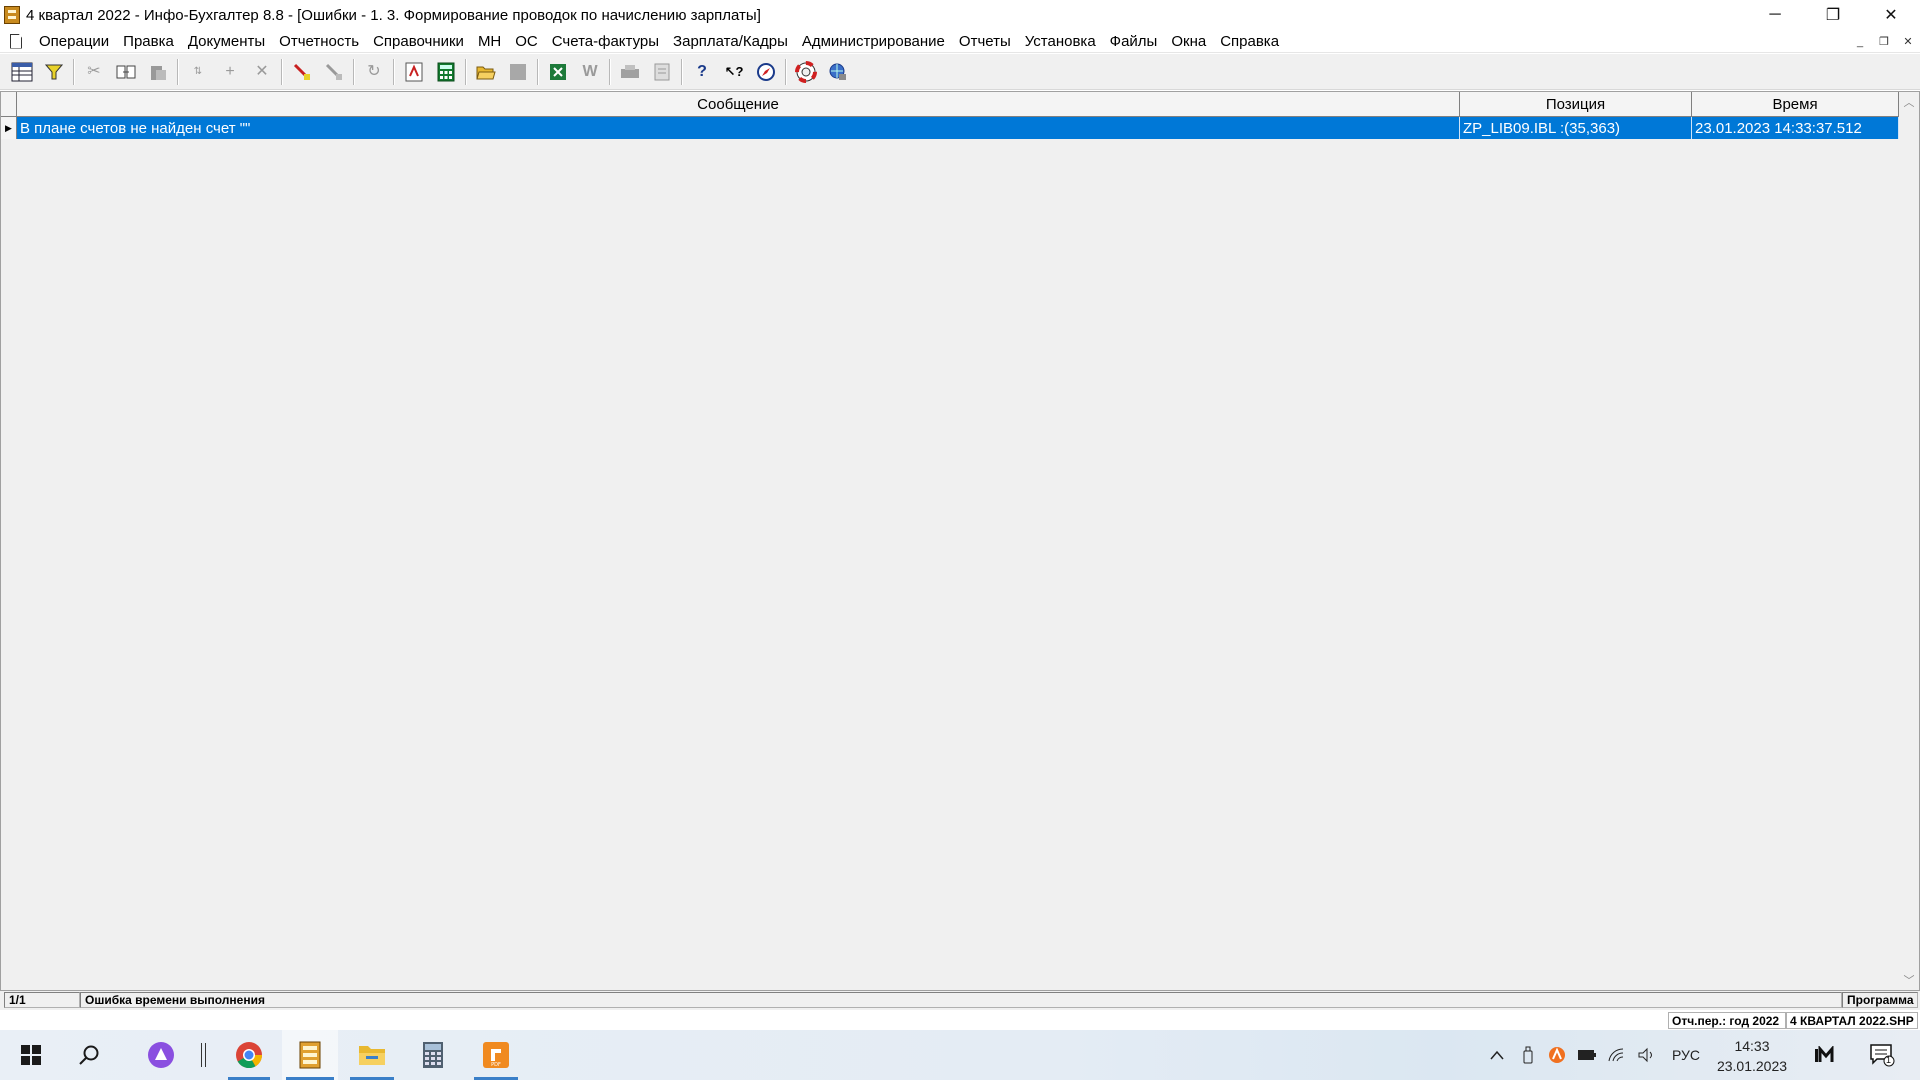  What do you see at coordinates (161, 1055) in the screenshot?
I see `alice-icon` at bounding box center [161, 1055].